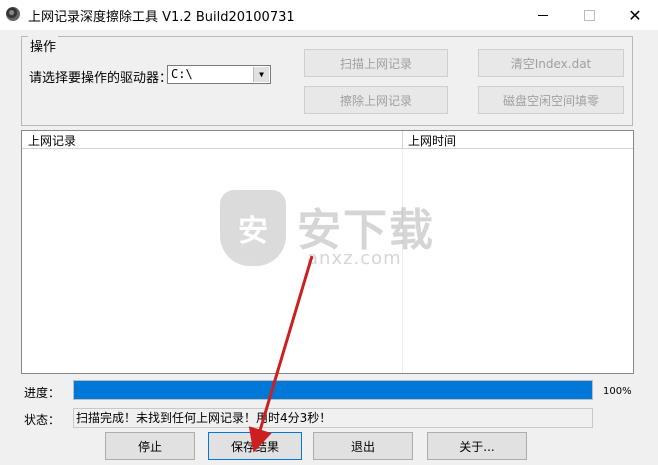 The image size is (658, 465). I want to click on close-button: ✕, so click(635, 15).